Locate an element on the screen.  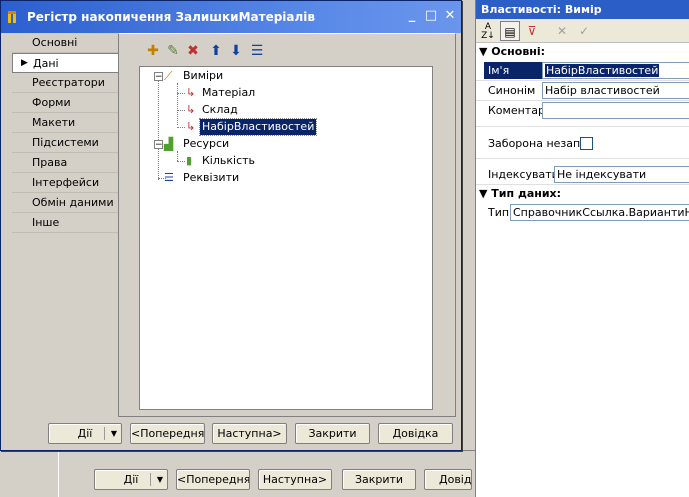
nav-label: Інше is located at coordinates (46, 222).